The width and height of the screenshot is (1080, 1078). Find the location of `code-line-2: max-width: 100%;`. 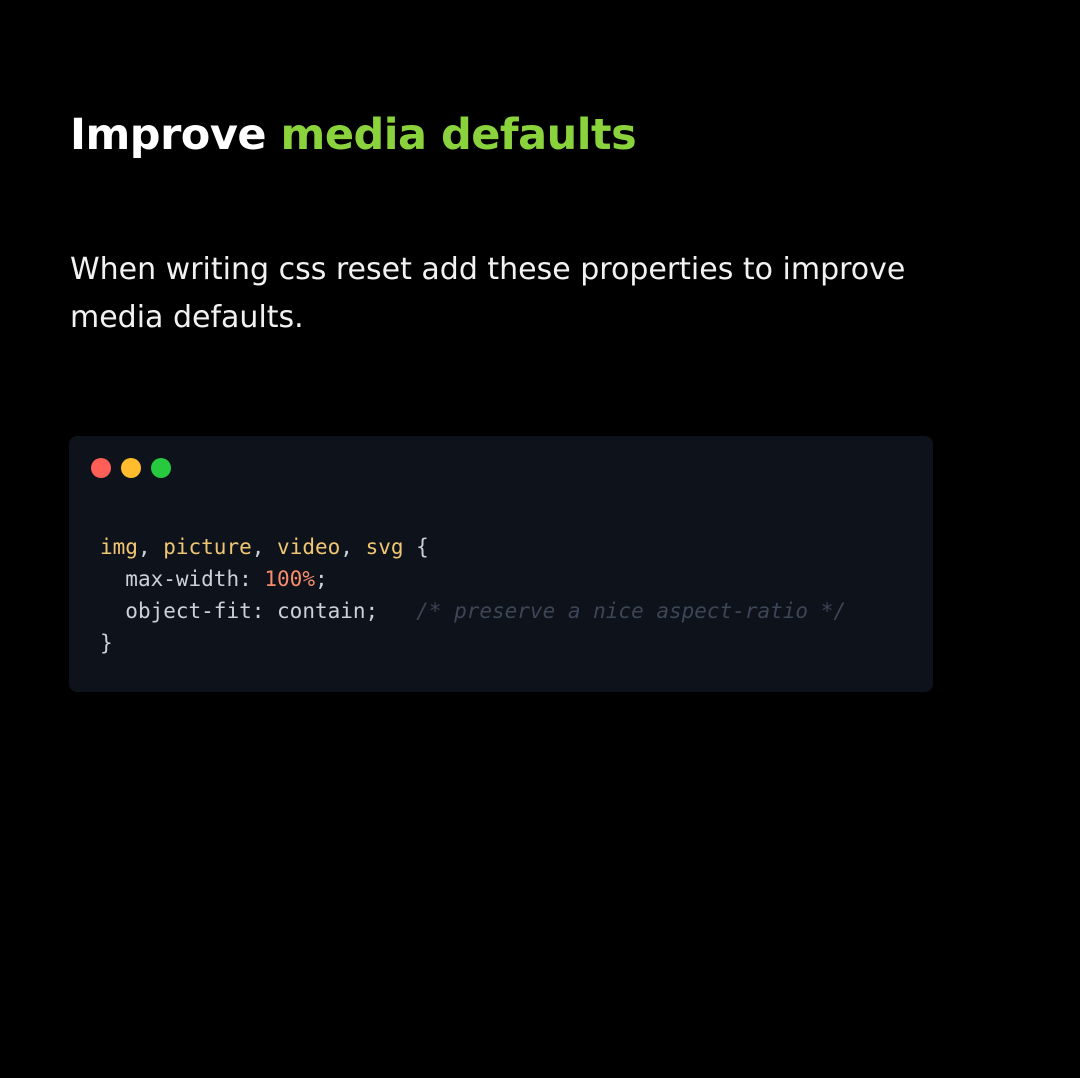

code-line-2: max-width: 100%; is located at coordinates (214, 579).